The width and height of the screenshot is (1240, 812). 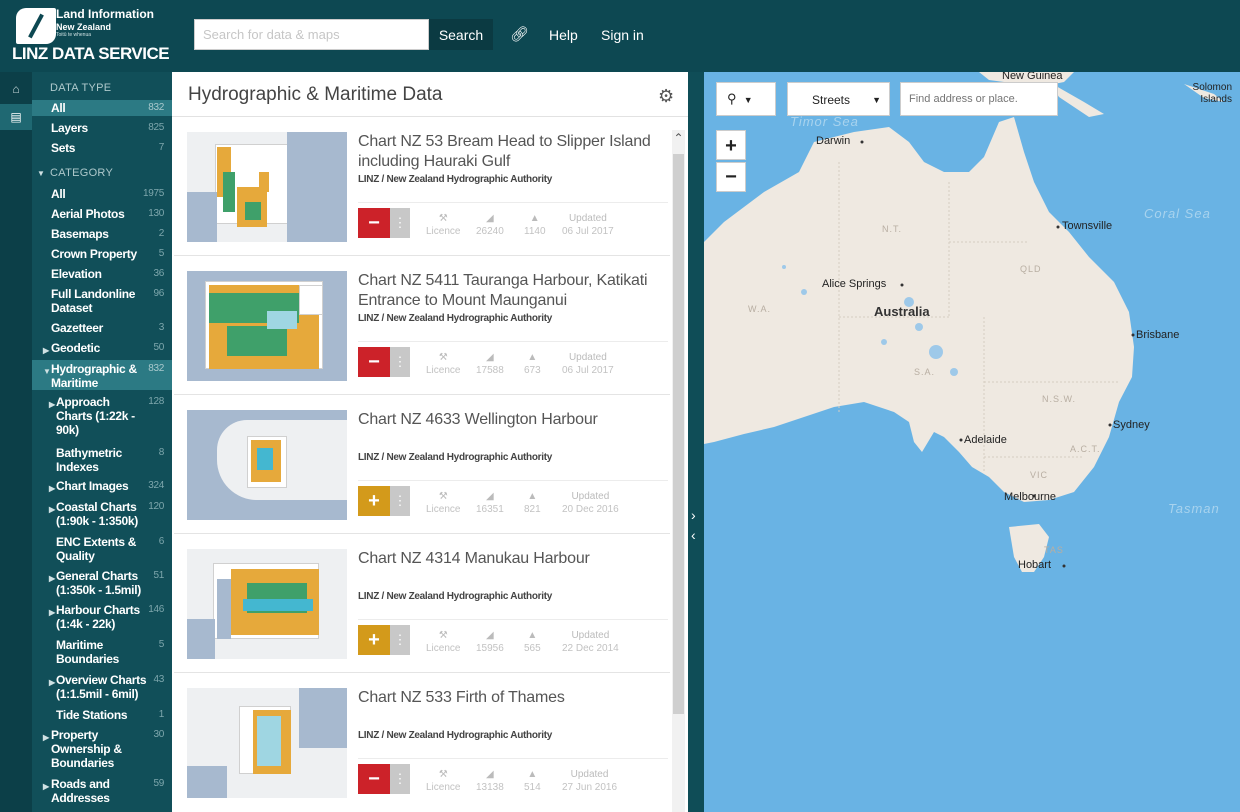 I want to click on label-sydney: Sydney, so click(x=1131, y=425).